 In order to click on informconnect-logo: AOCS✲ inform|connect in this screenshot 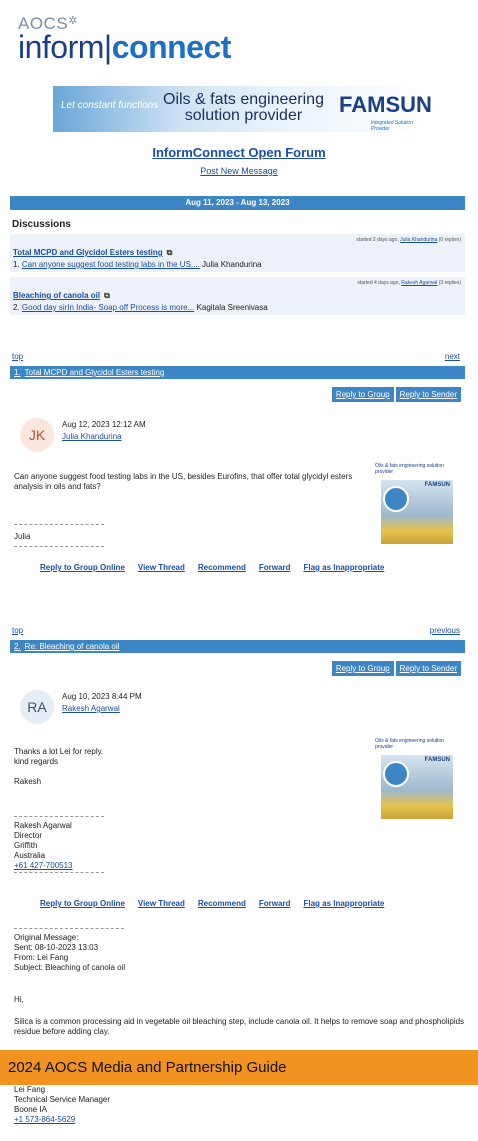, I will do `click(124, 39)`.